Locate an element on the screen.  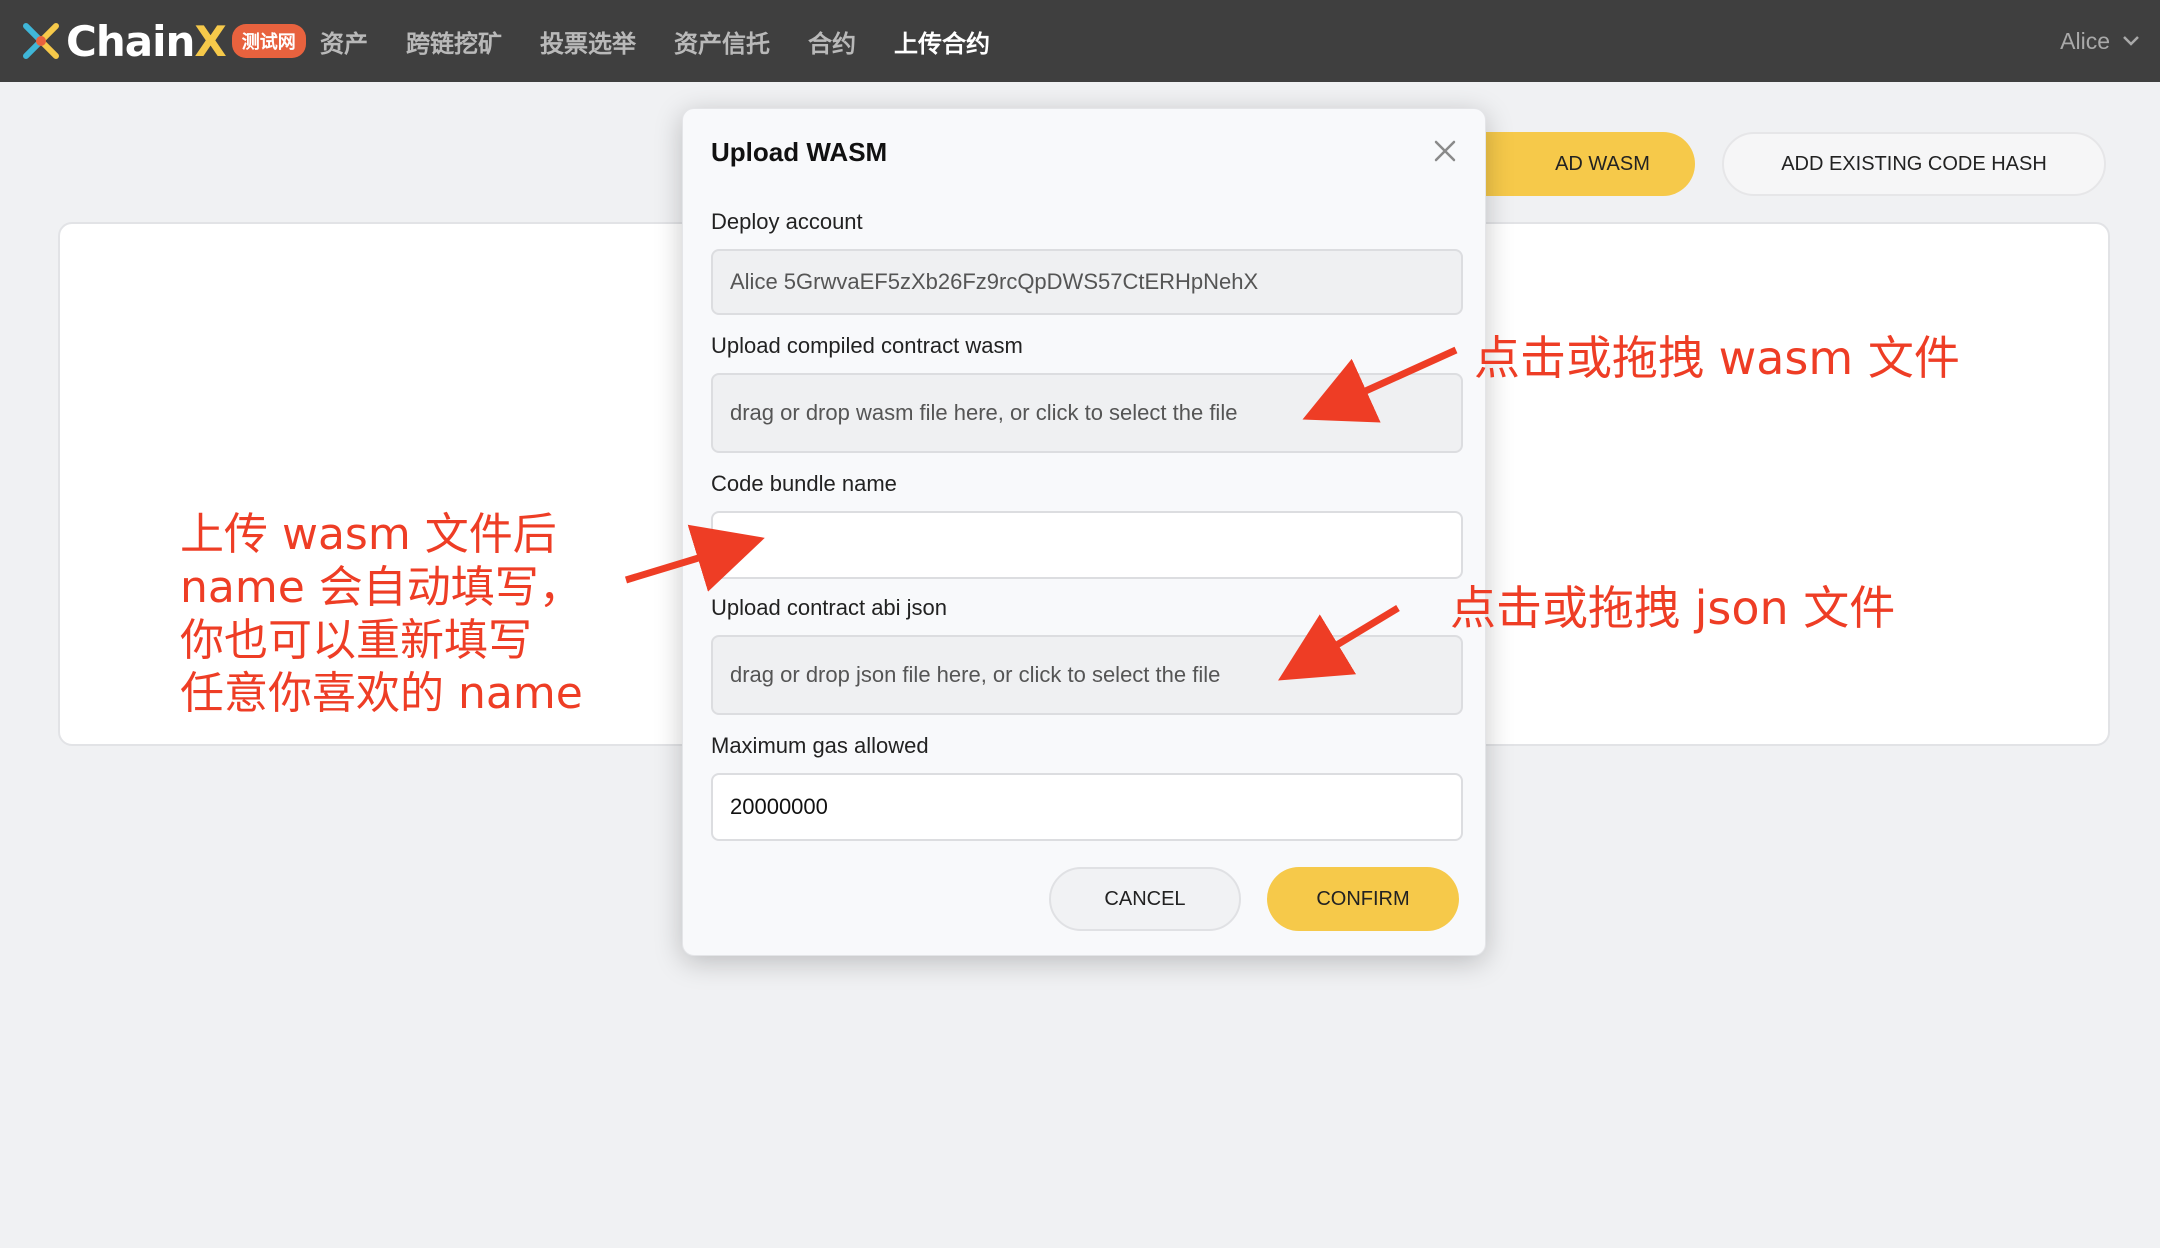
main-nav: 资产 跨链挖矿 投票选举 资产信托 合约 上传合约 is located at coordinates (674, 41).